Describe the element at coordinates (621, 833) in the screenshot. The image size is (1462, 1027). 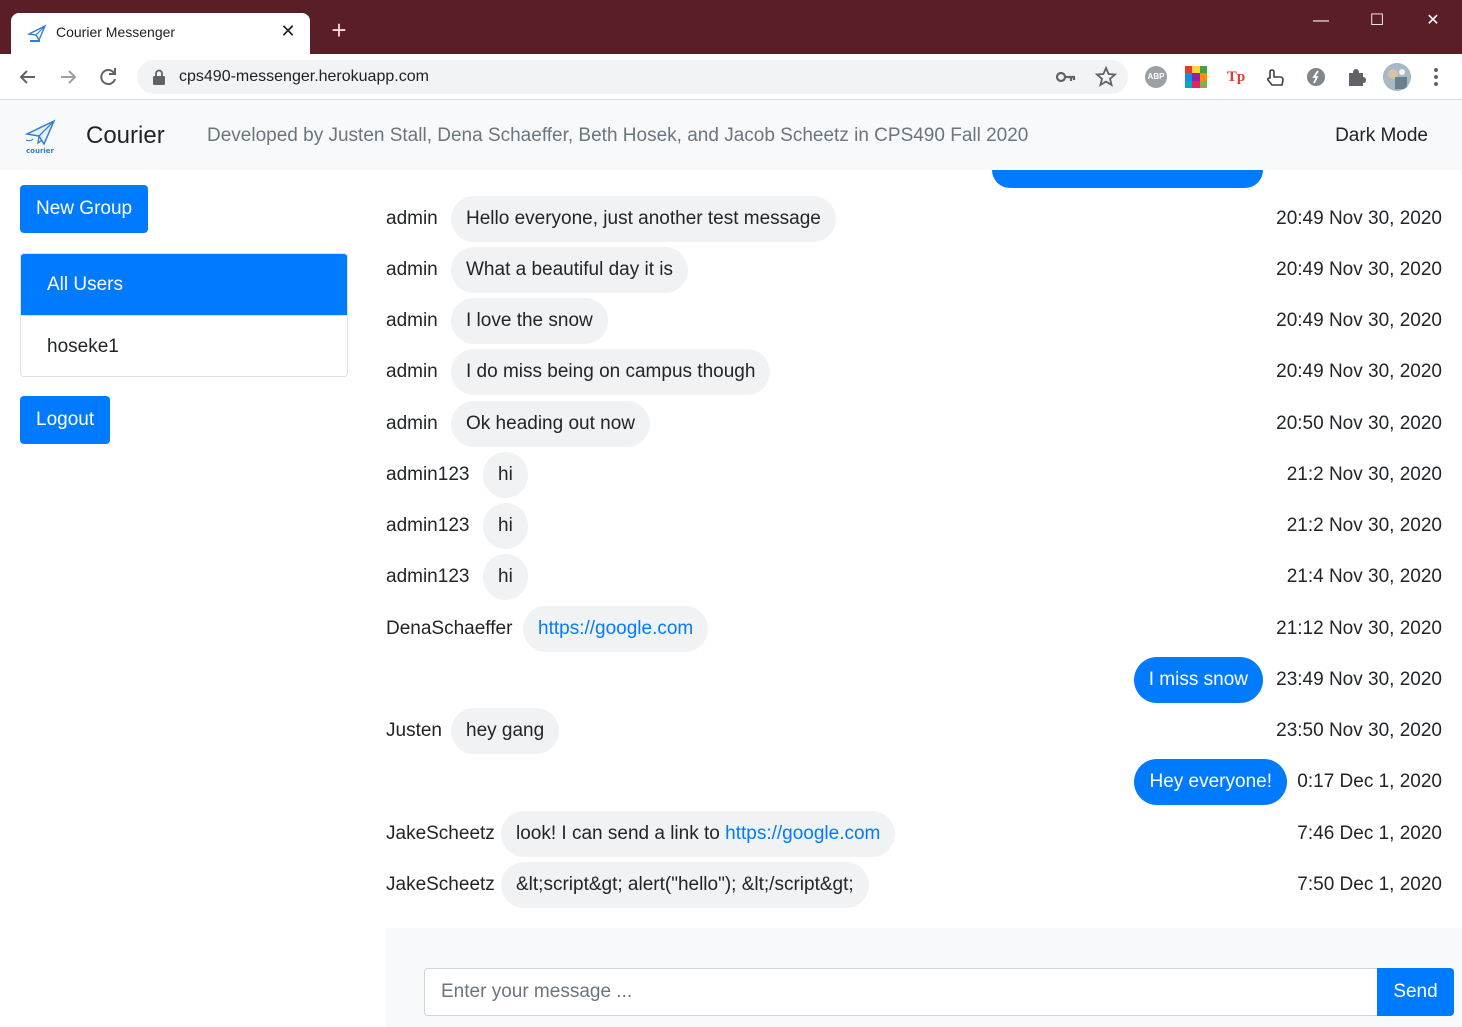
I see `message-text: look! I can send a link to` at that location.